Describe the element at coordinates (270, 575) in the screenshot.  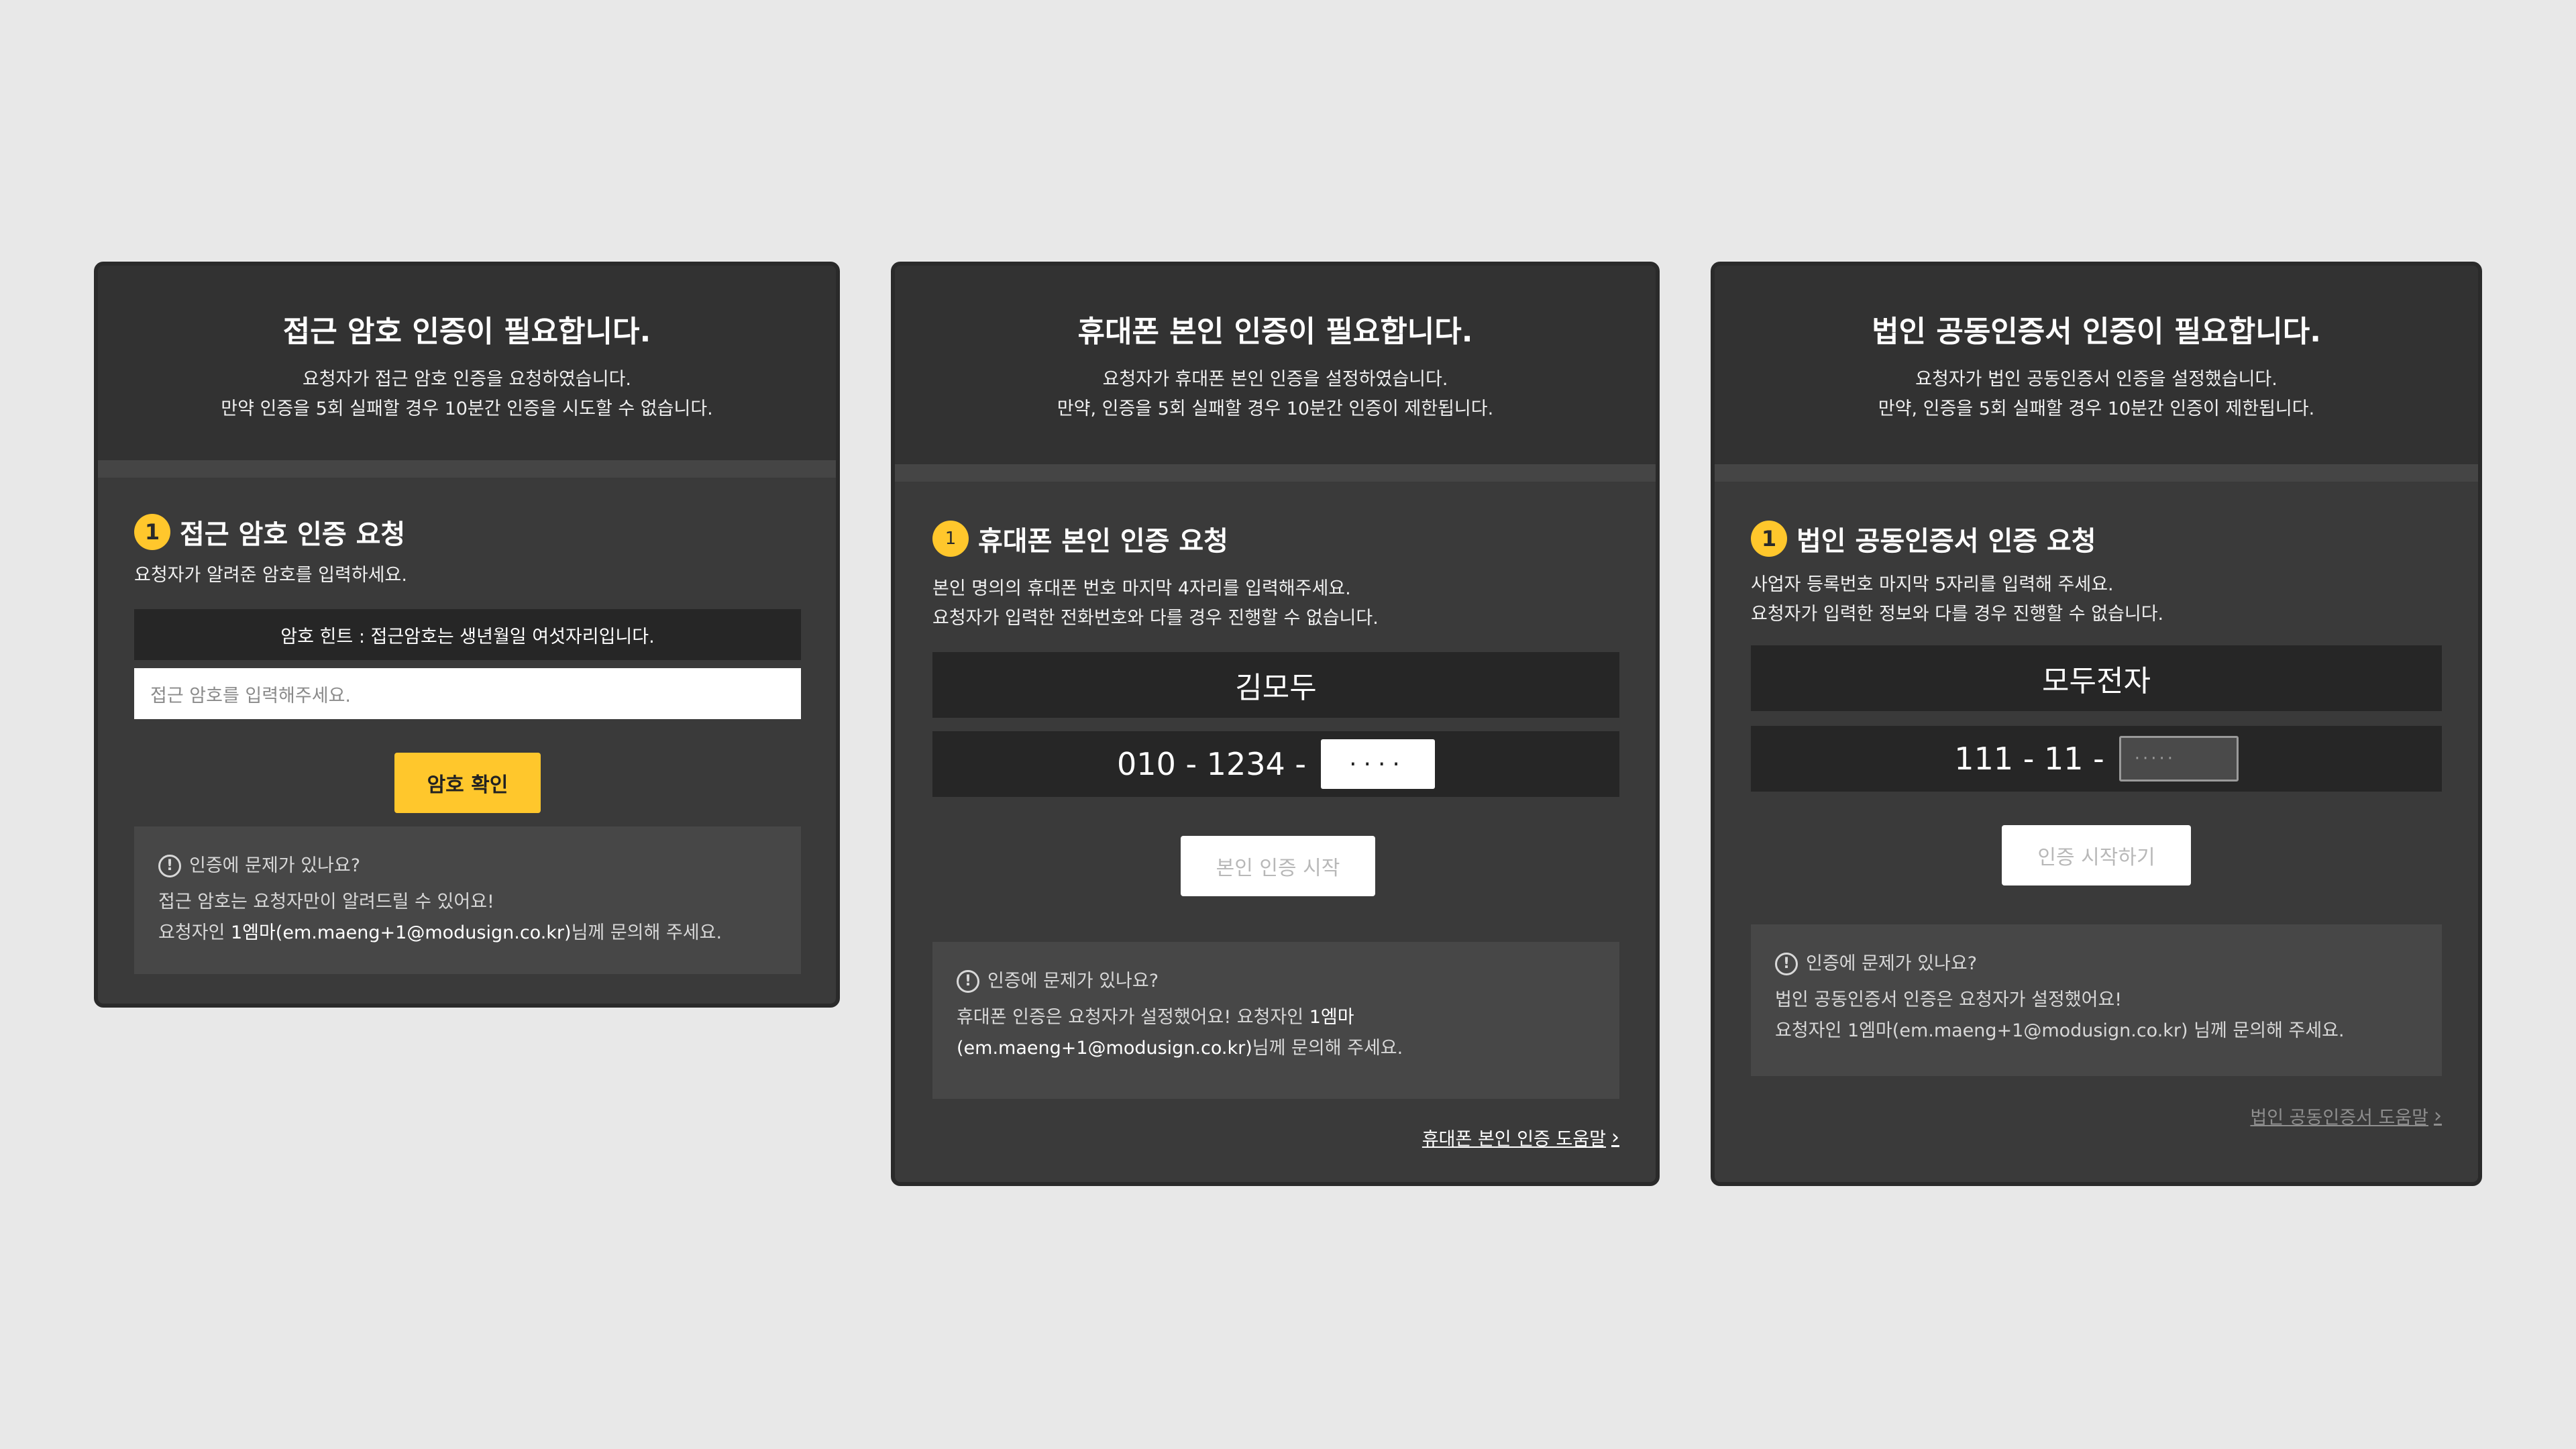
I see `instruction-text: 요청자가 알려준 암호를 입력하세요.` at that location.